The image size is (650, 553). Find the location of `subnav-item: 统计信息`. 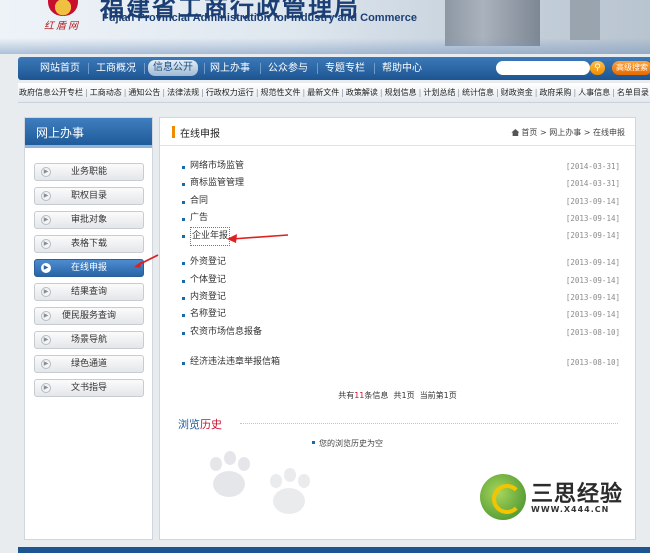

subnav-item: 统计信息 is located at coordinates (478, 92).